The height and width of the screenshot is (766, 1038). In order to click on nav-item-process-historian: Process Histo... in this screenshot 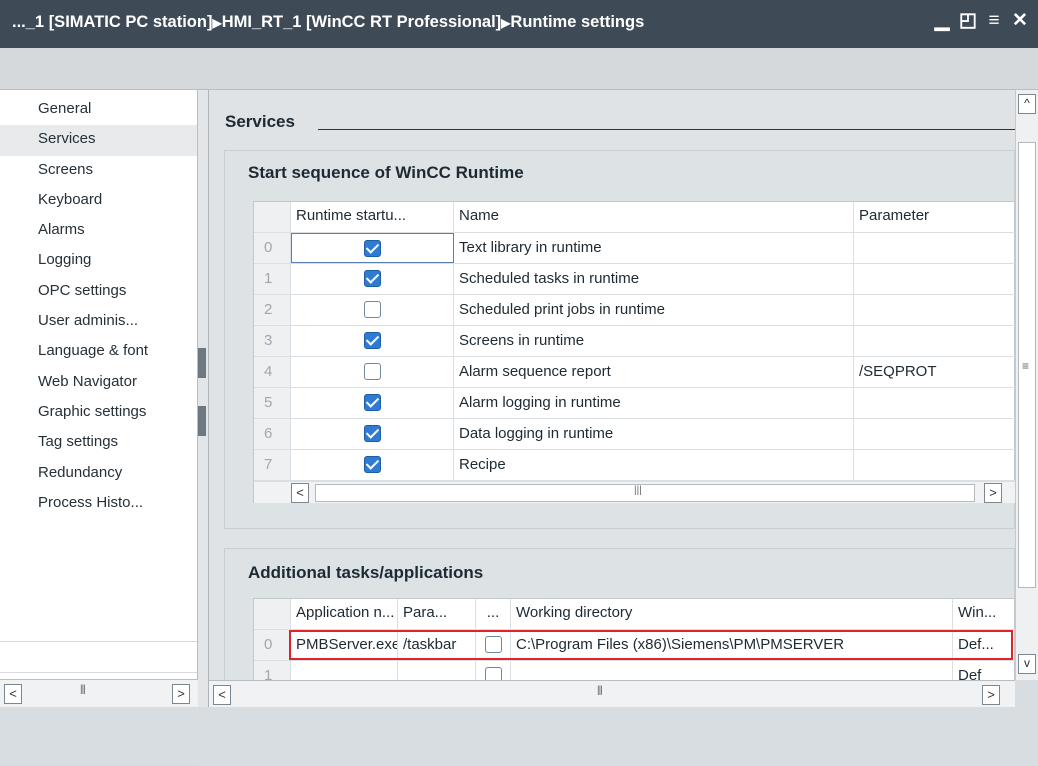, I will do `click(98, 504)`.